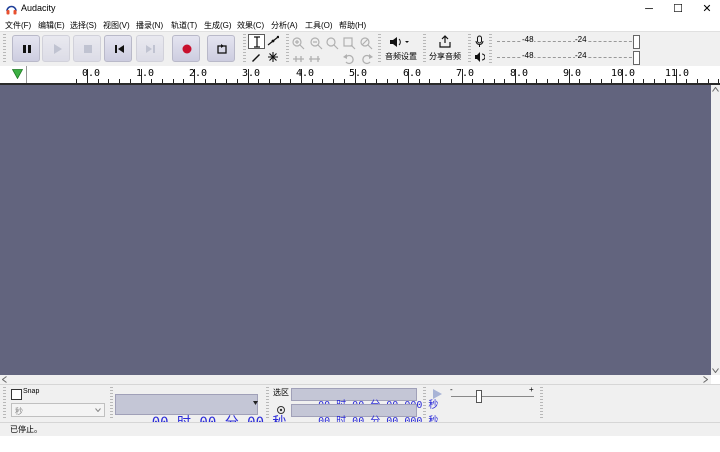 The height and width of the screenshot is (452, 720). What do you see at coordinates (87, 48) in the screenshot?
I see `stop-button` at bounding box center [87, 48].